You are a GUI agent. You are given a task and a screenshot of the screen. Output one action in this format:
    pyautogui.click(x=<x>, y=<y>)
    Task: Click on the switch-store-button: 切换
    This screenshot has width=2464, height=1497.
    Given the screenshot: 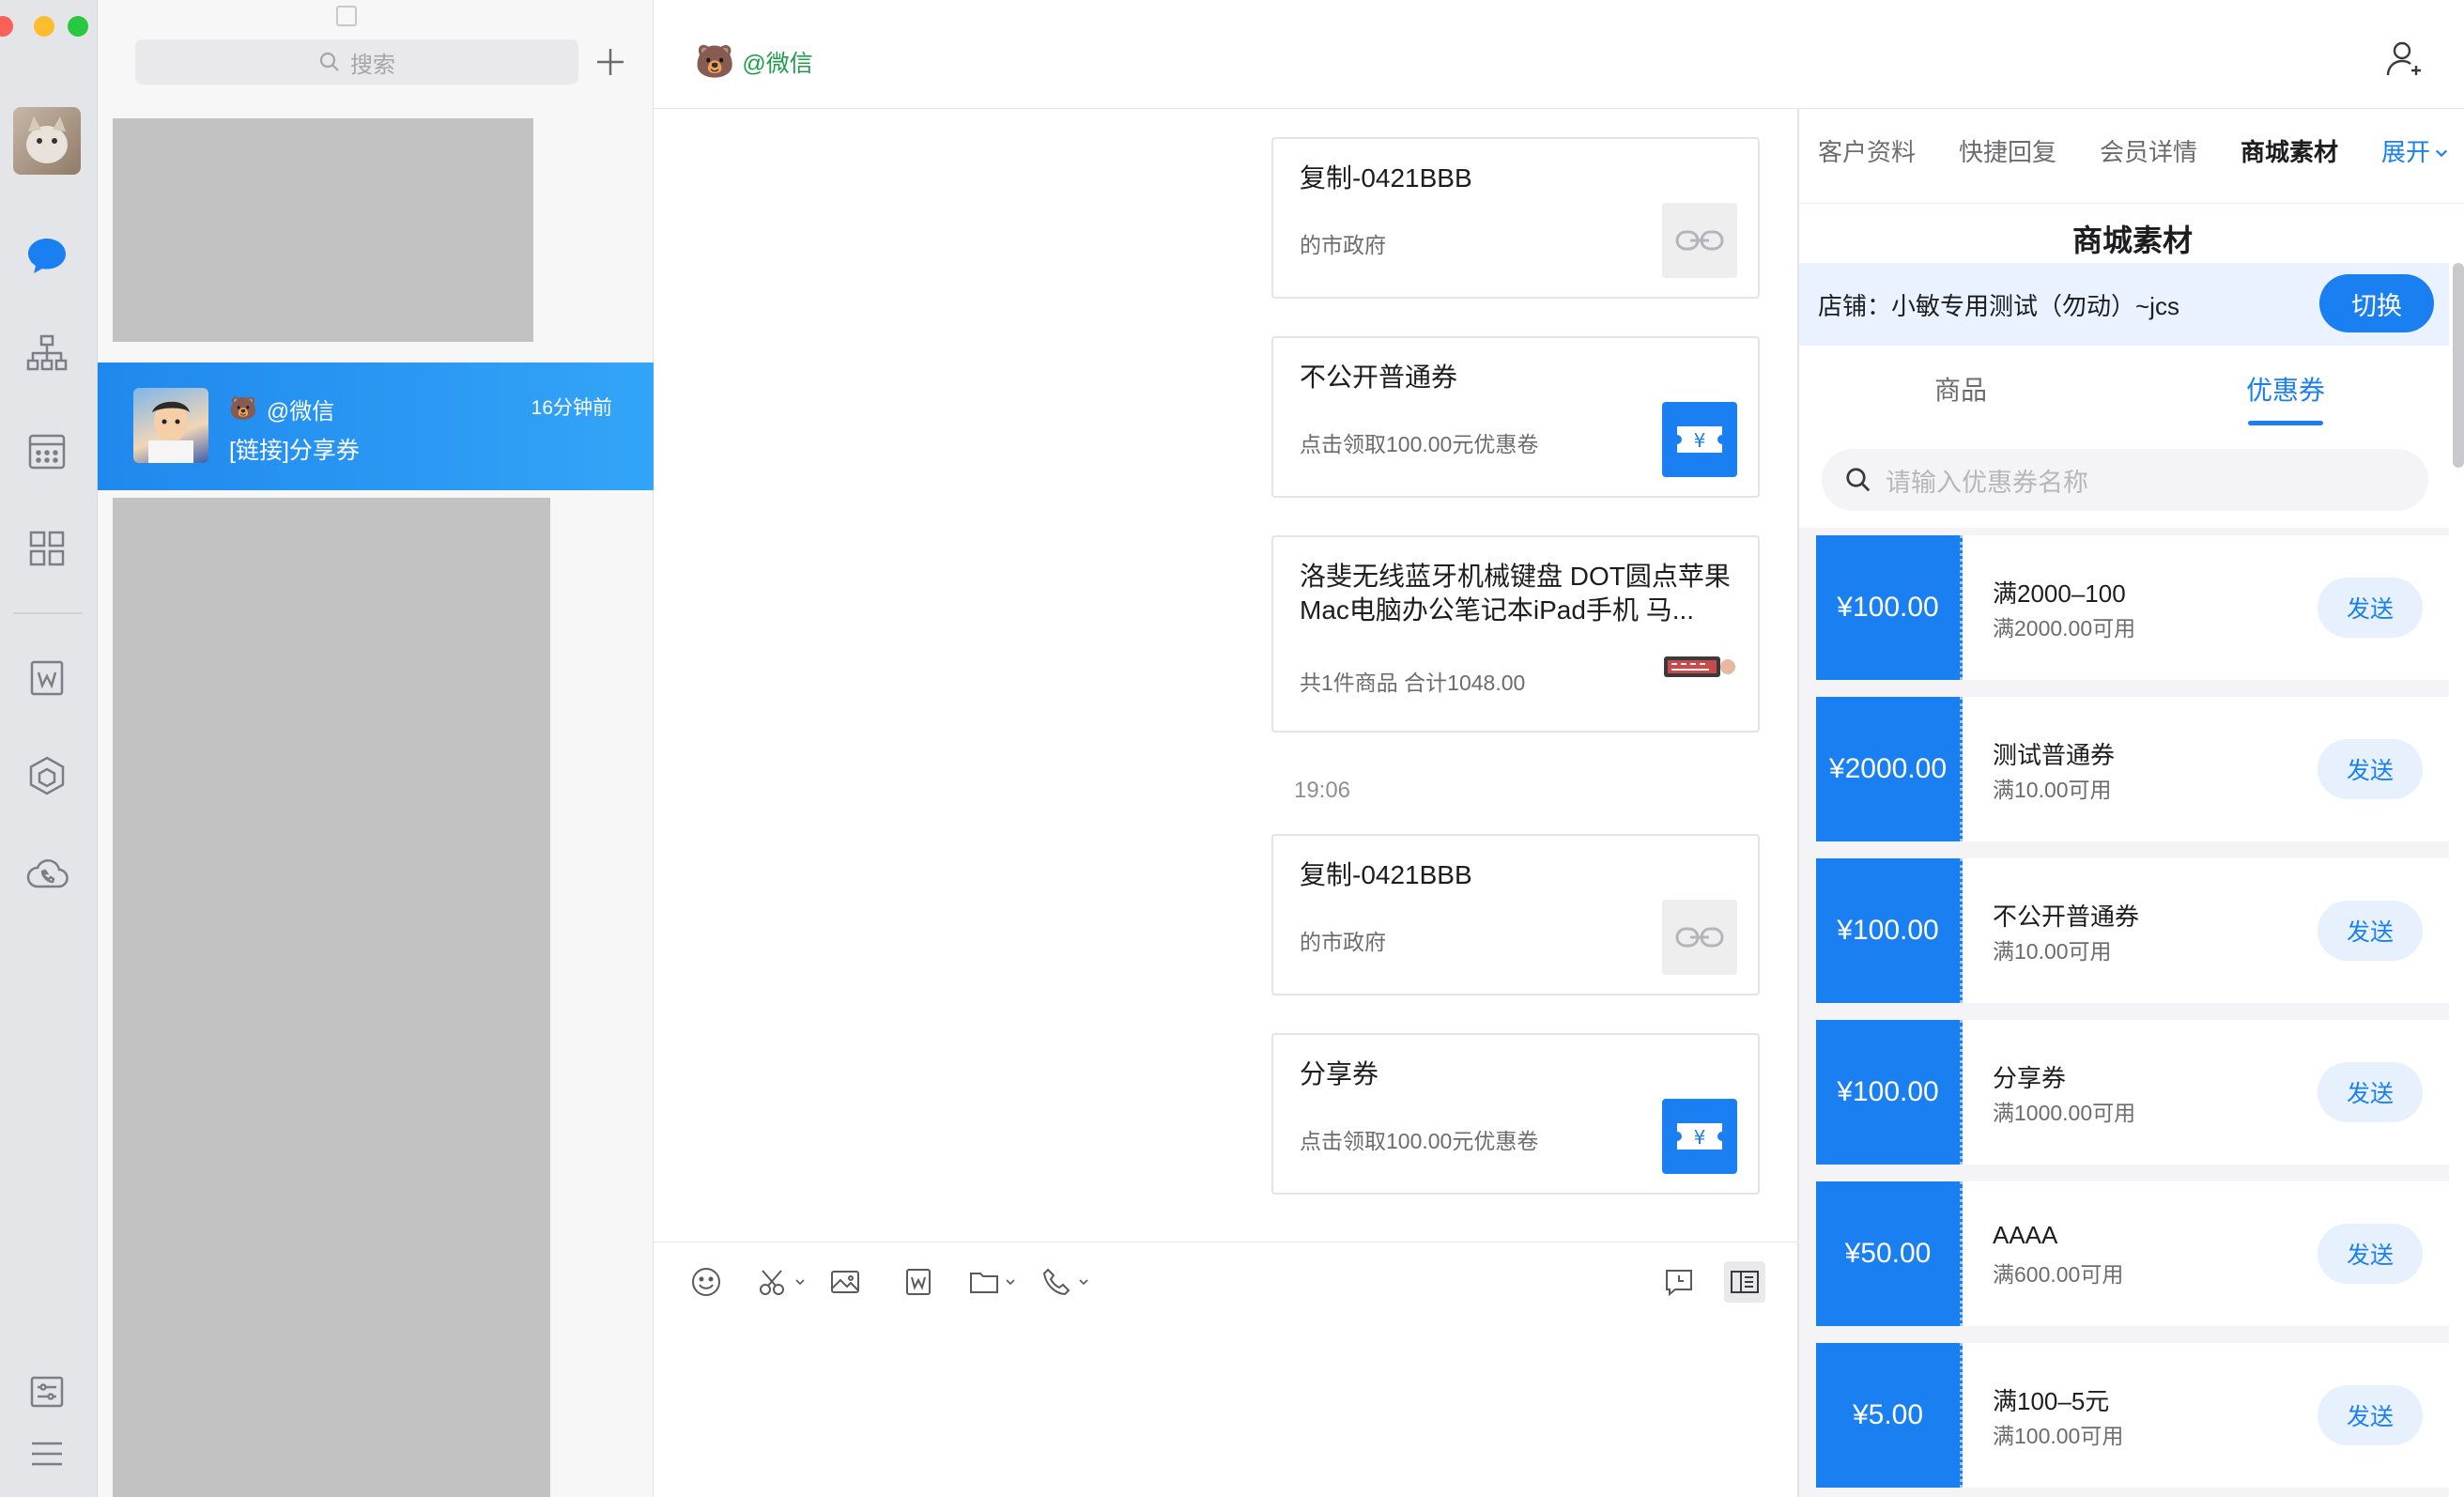 What is the action you would take?
    pyautogui.click(x=2376, y=303)
    